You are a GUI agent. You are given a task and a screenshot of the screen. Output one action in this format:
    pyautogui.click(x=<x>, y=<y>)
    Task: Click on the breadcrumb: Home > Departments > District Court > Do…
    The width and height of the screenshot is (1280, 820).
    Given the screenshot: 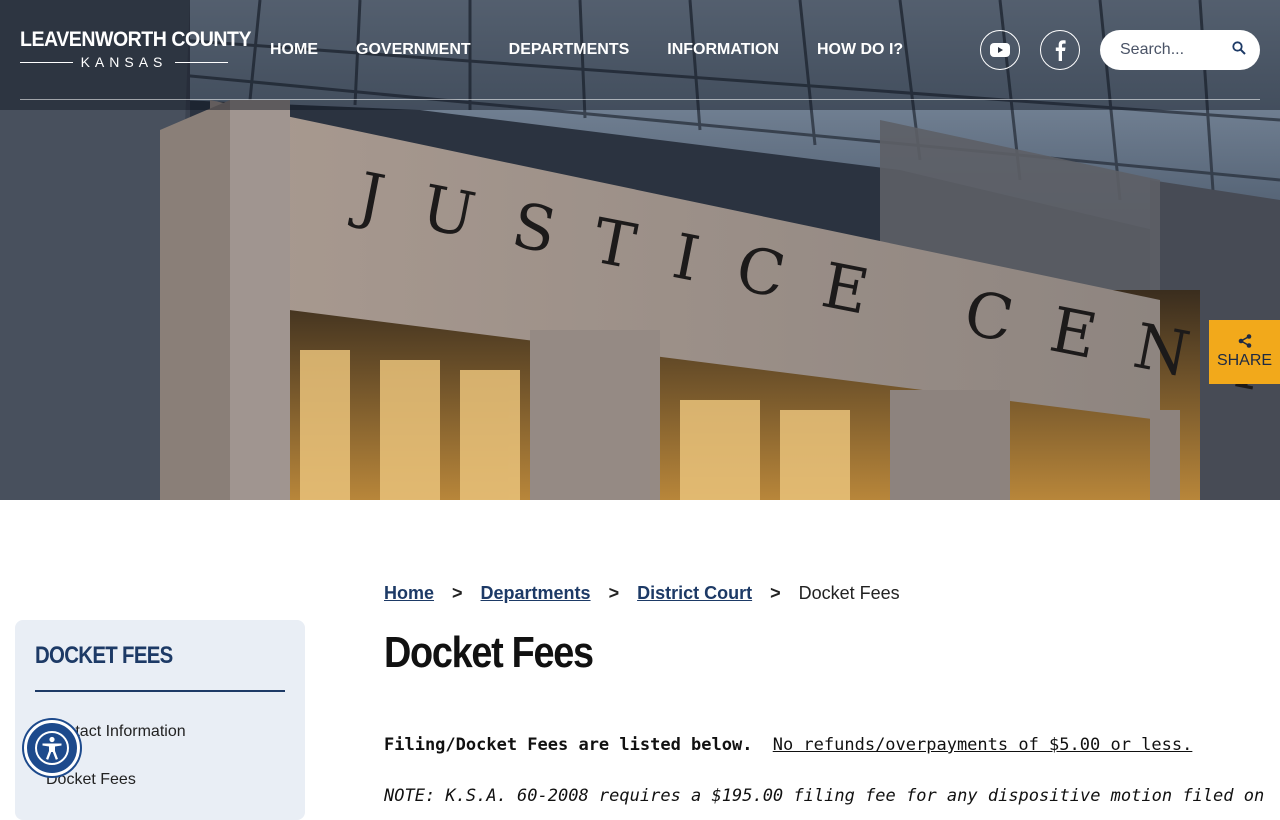 What is the action you would take?
    pyautogui.click(x=642, y=593)
    